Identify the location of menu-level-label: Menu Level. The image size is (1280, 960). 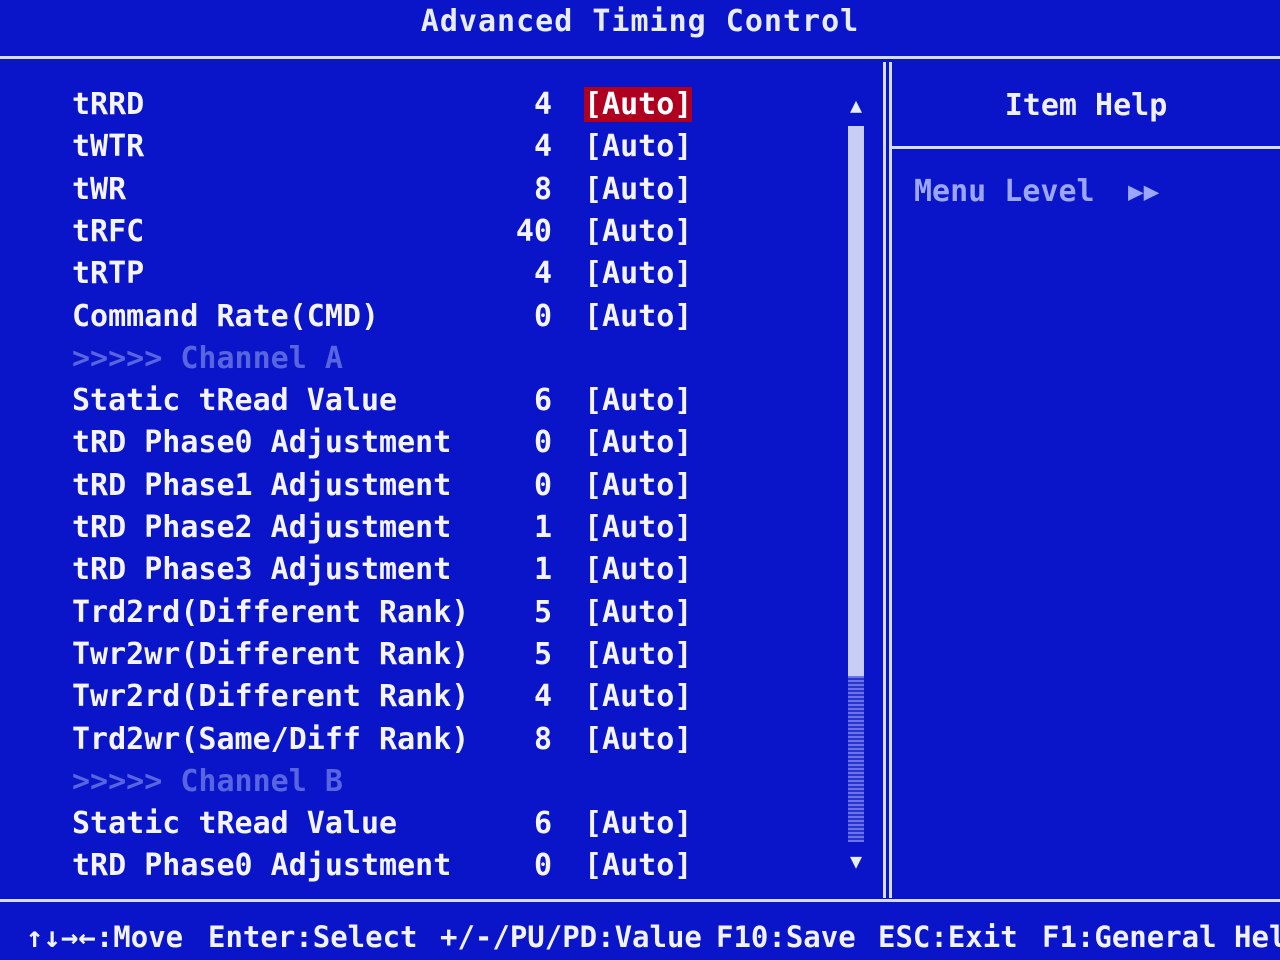
(1004, 191).